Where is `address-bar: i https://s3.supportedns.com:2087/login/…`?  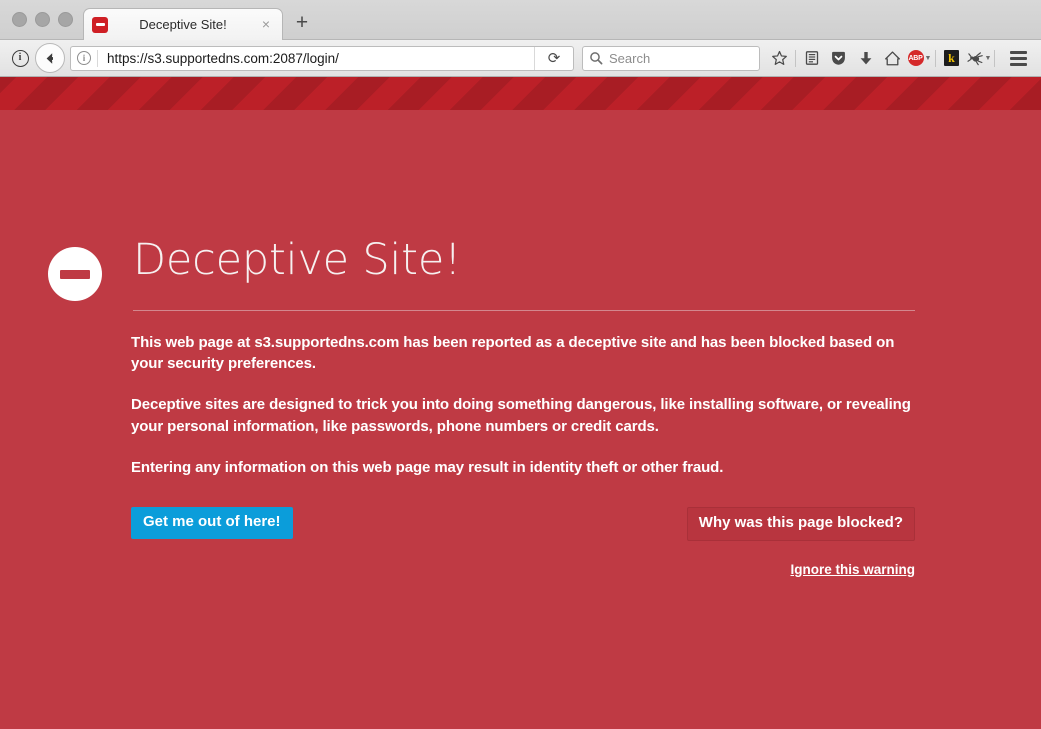
address-bar: i https://s3.supportedns.com:2087/login/… is located at coordinates (322, 58).